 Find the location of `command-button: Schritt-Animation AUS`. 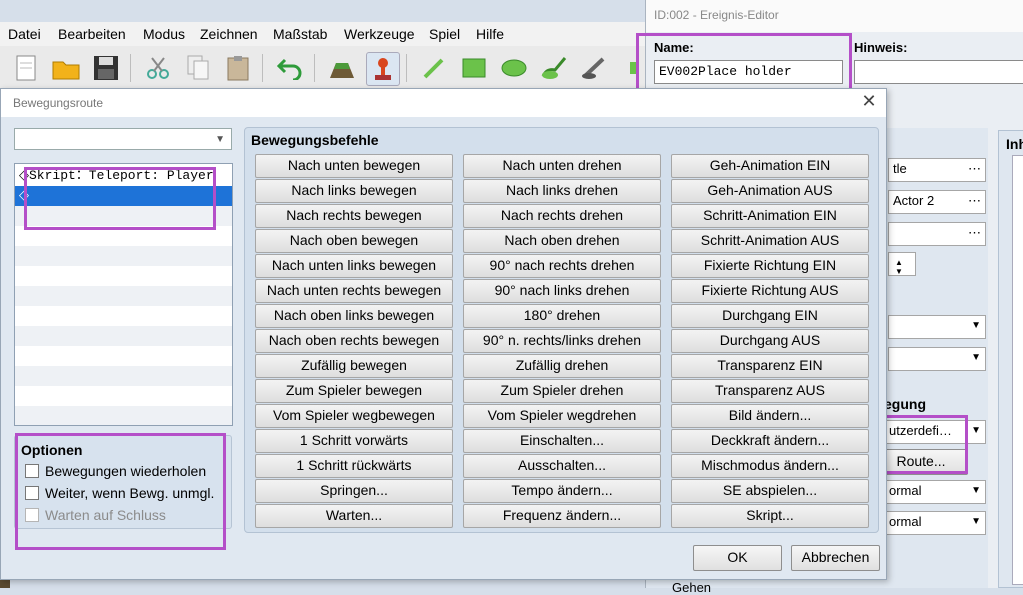

command-button: Schritt-Animation AUS is located at coordinates (770, 241).